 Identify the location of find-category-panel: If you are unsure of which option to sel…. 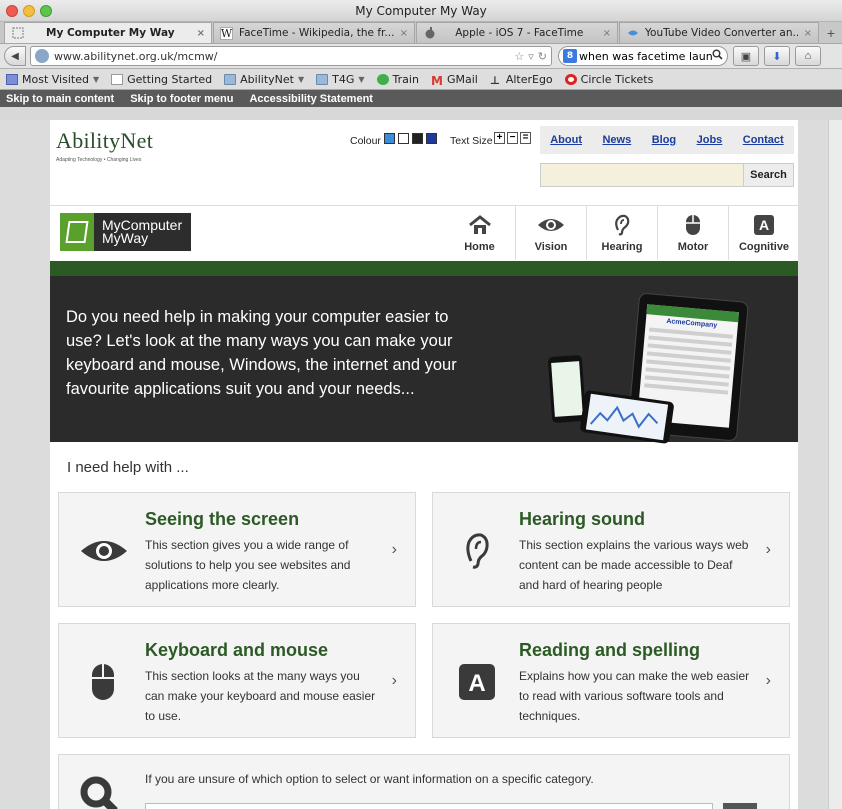
(424, 781).